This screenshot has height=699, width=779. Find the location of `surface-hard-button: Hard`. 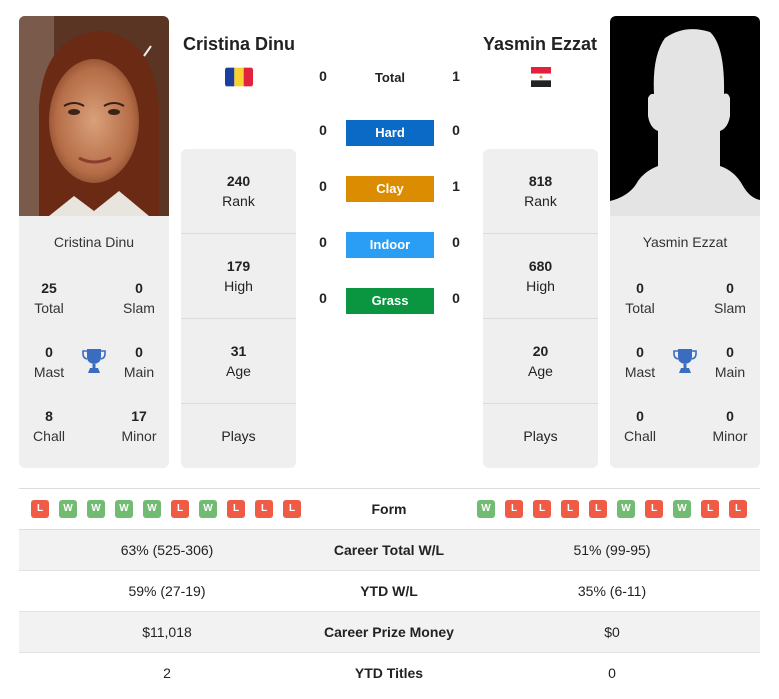

surface-hard-button: Hard is located at coordinates (390, 133).